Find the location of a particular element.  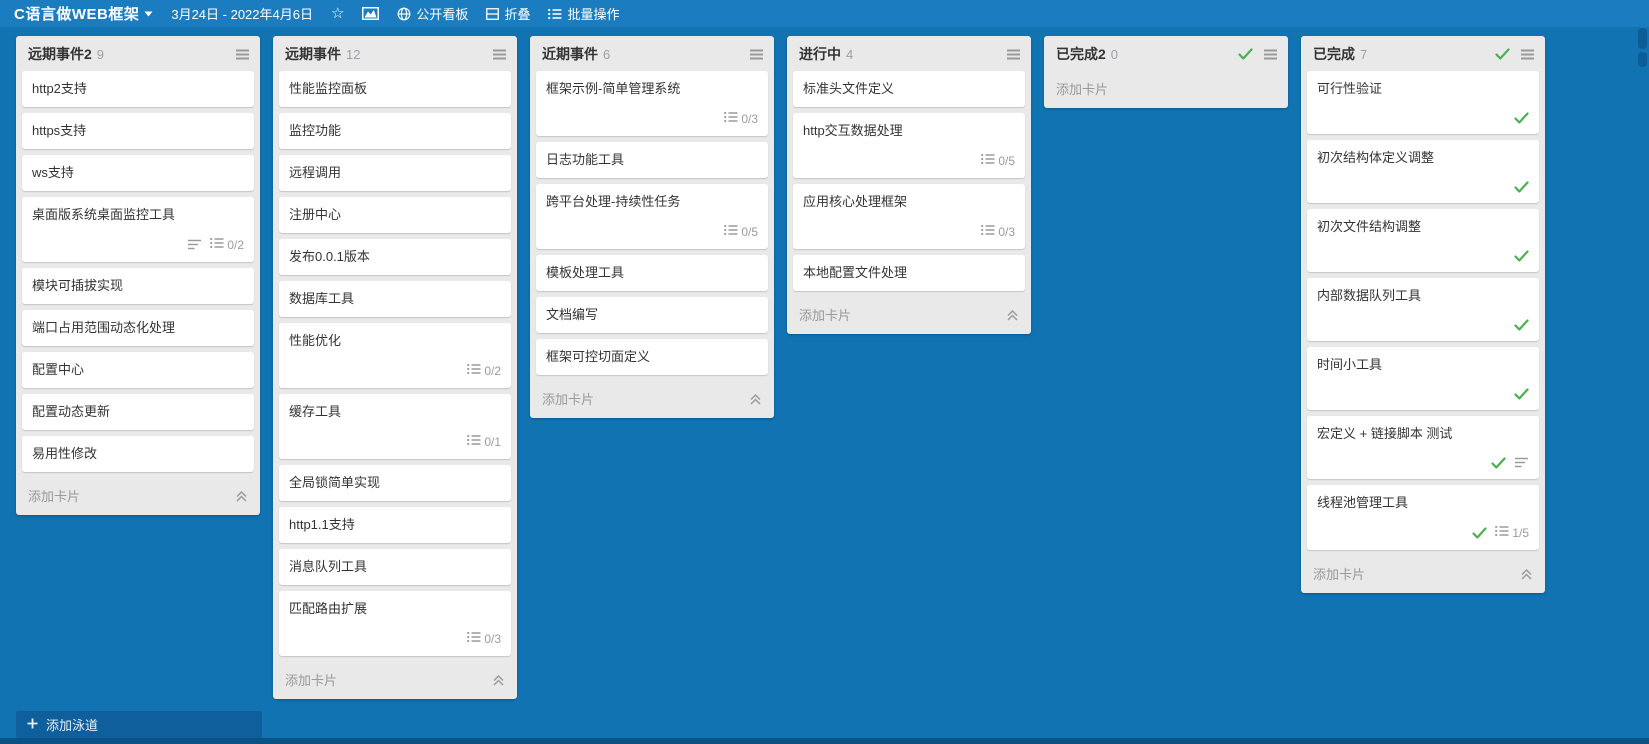

column-footer: 添加卡片 is located at coordinates (1166, 89).